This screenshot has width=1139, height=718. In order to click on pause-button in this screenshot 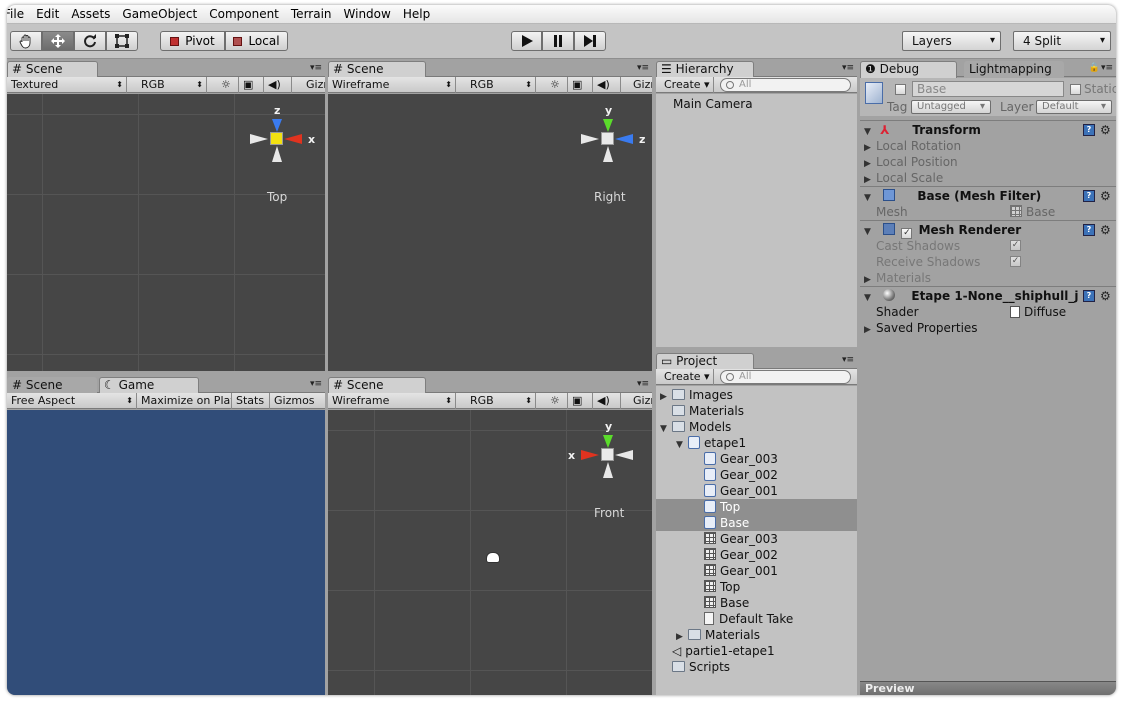, I will do `click(558, 41)`.